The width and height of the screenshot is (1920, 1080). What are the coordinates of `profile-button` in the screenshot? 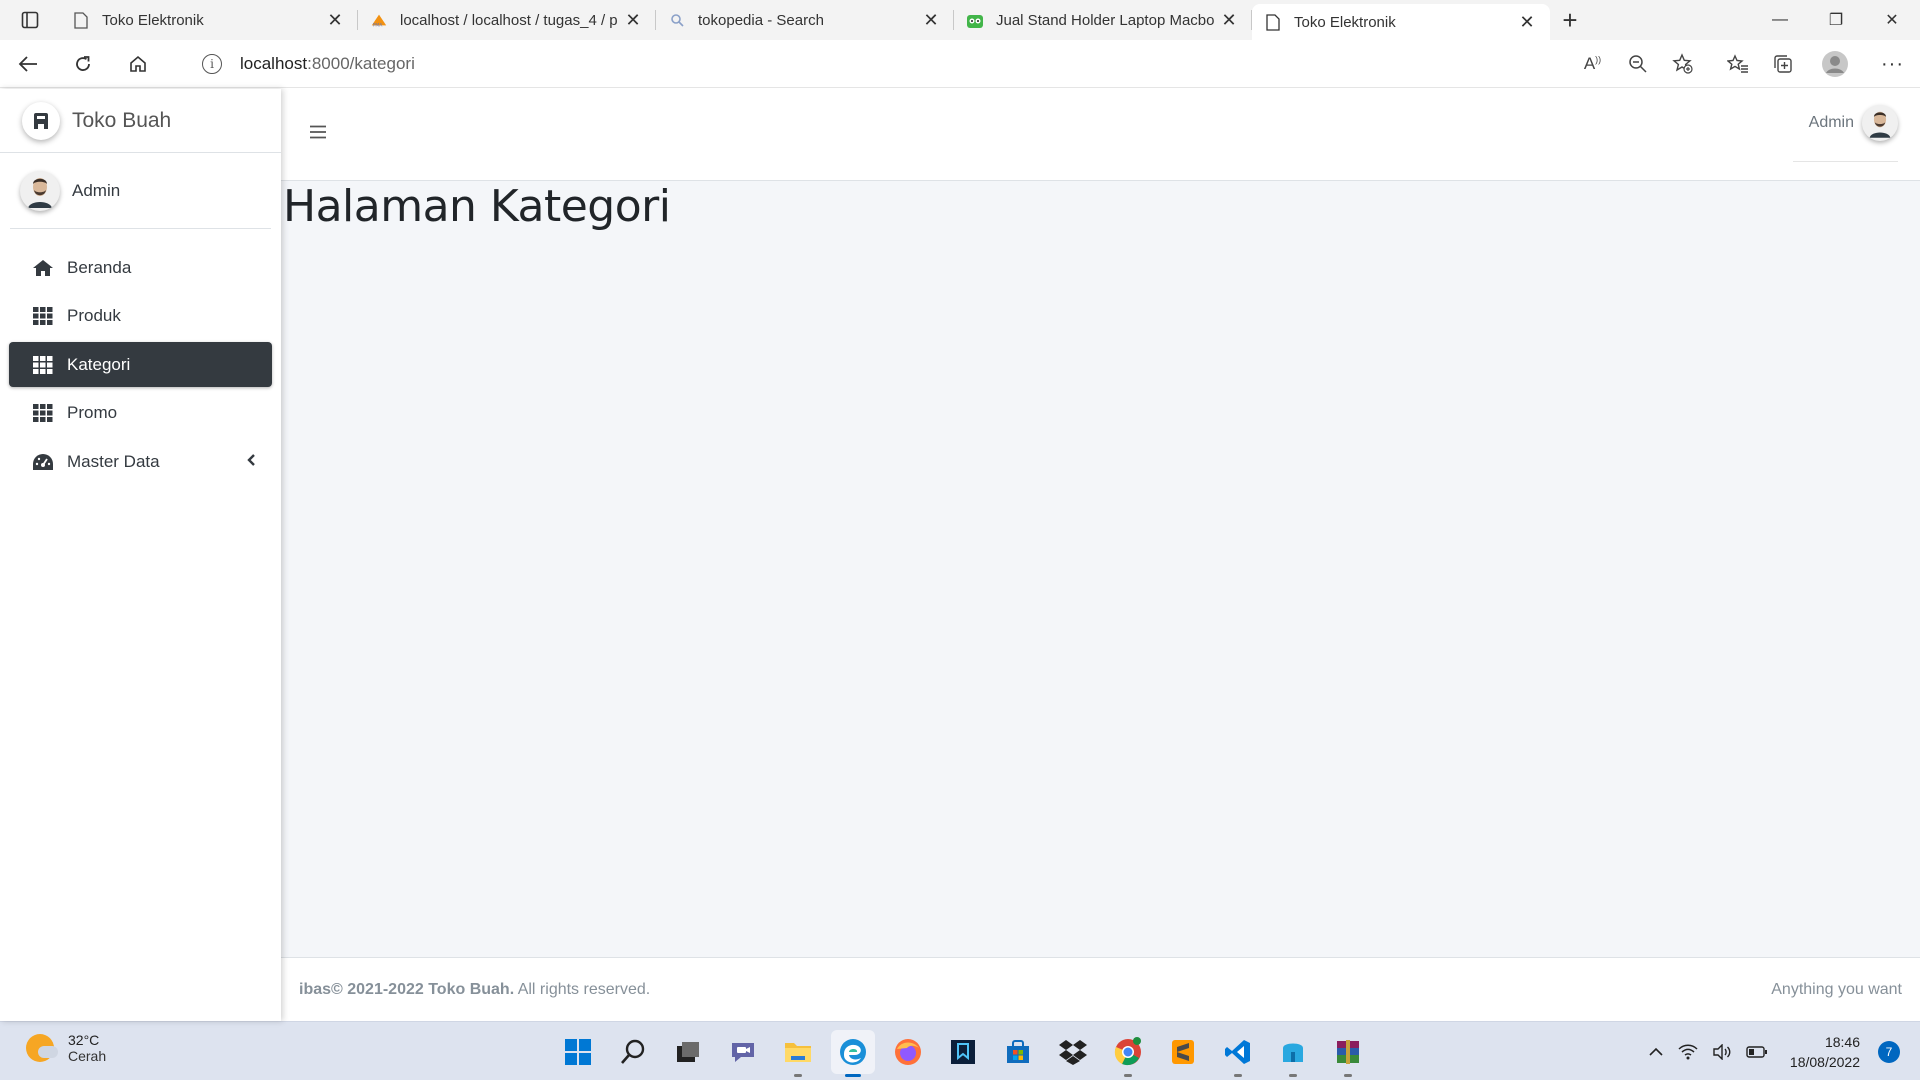 It's located at (1835, 64).